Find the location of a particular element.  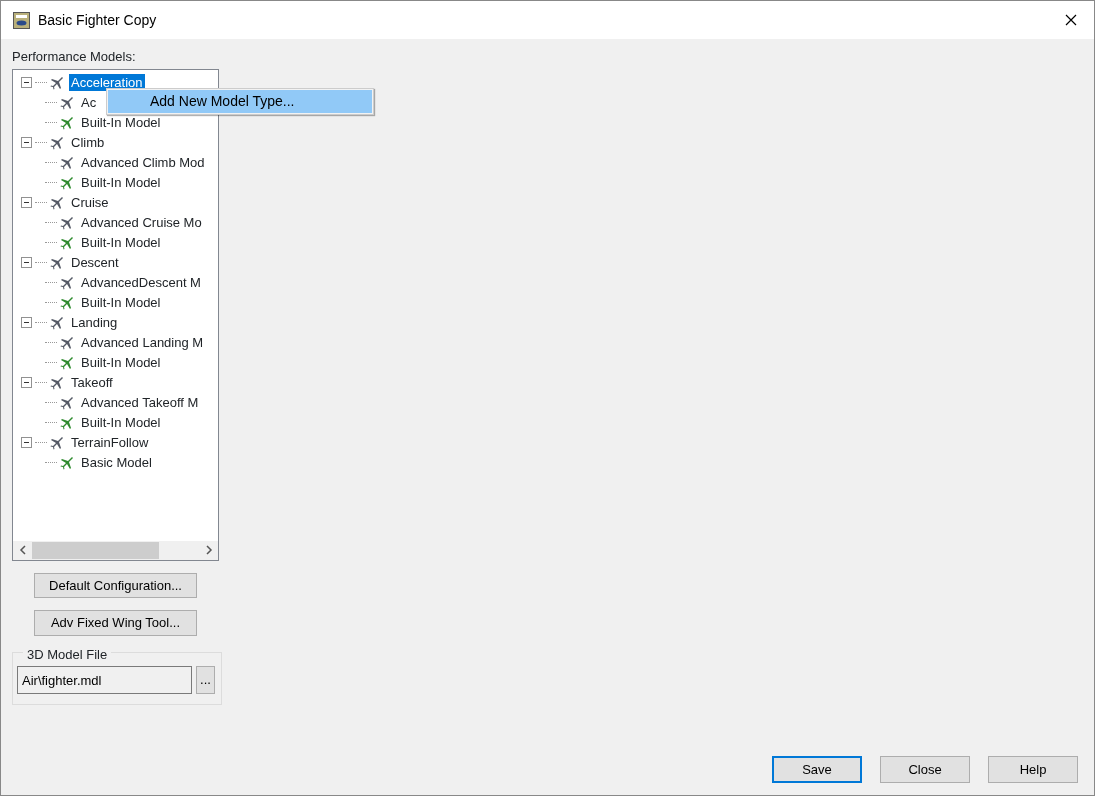

dialog-button: Close is located at coordinates (925, 769).